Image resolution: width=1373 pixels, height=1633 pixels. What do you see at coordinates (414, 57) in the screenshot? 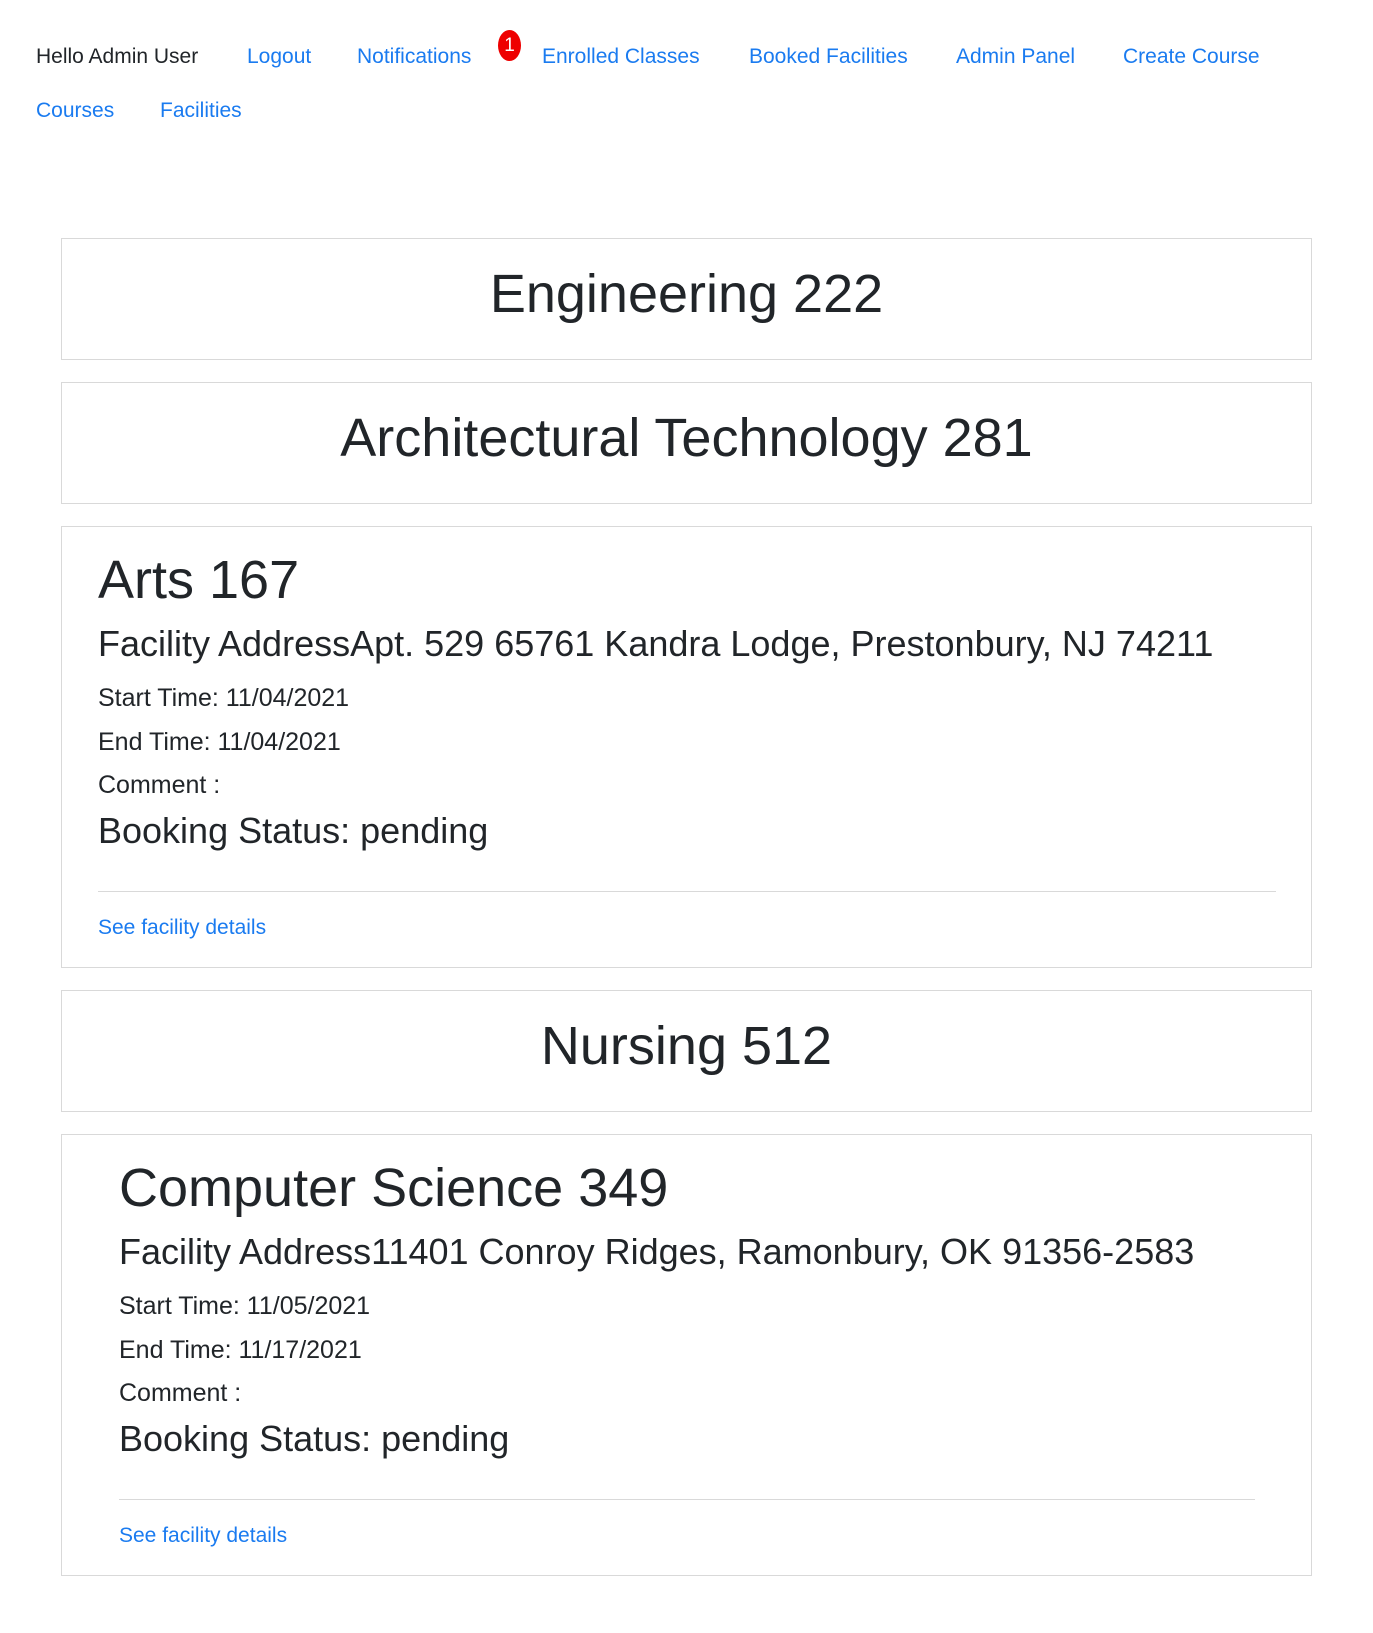
I see `notifications-link: Notifications` at bounding box center [414, 57].